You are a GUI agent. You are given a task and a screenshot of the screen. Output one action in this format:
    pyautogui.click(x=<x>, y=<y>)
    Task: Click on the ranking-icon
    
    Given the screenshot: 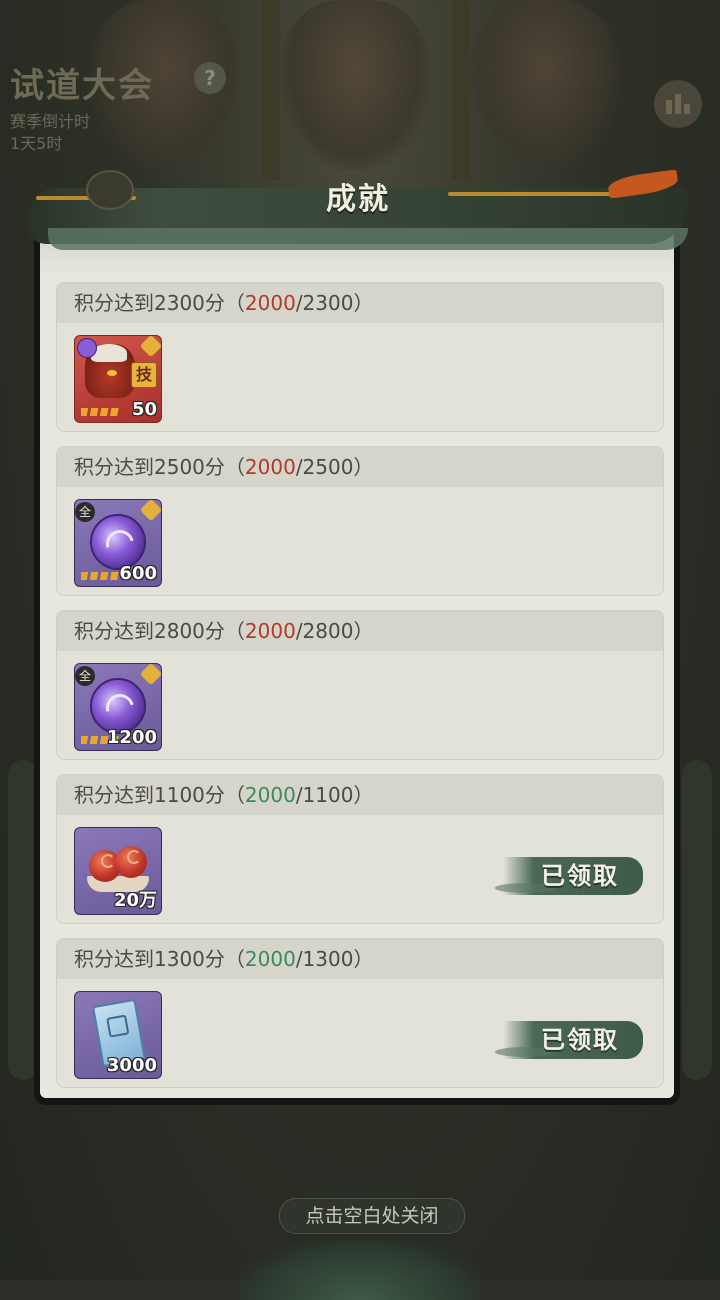 What is the action you would take?
    pyautogui.click(x=678, y=104)
    